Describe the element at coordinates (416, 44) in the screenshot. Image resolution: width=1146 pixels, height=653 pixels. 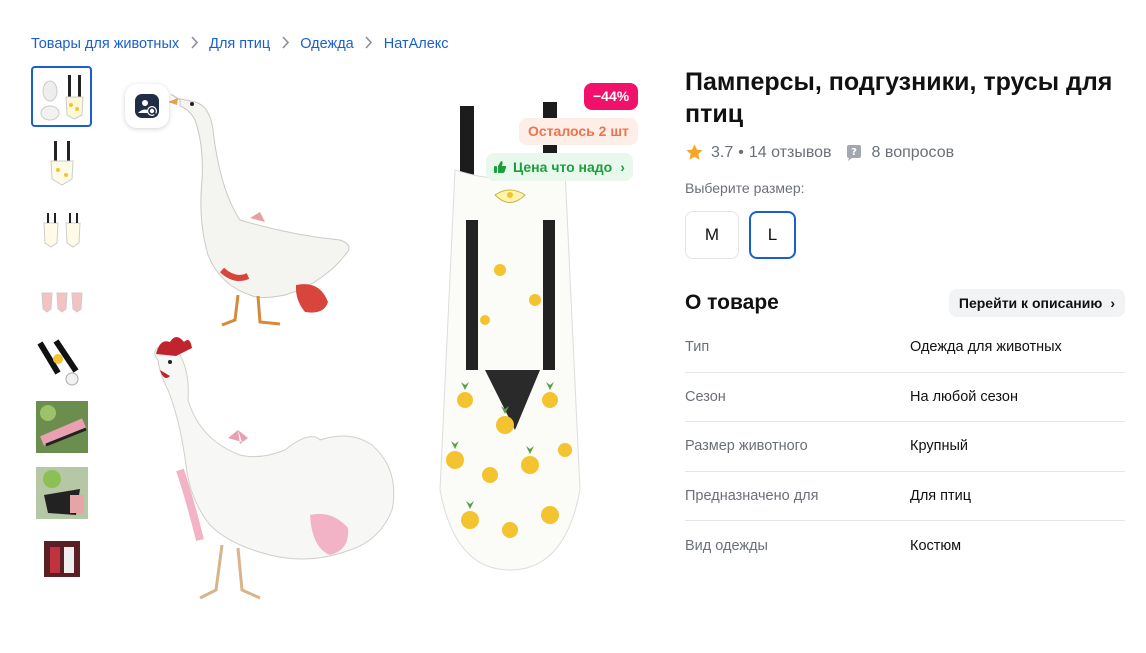
I see `breadcrumb-brand: НатАлекс` at that location.